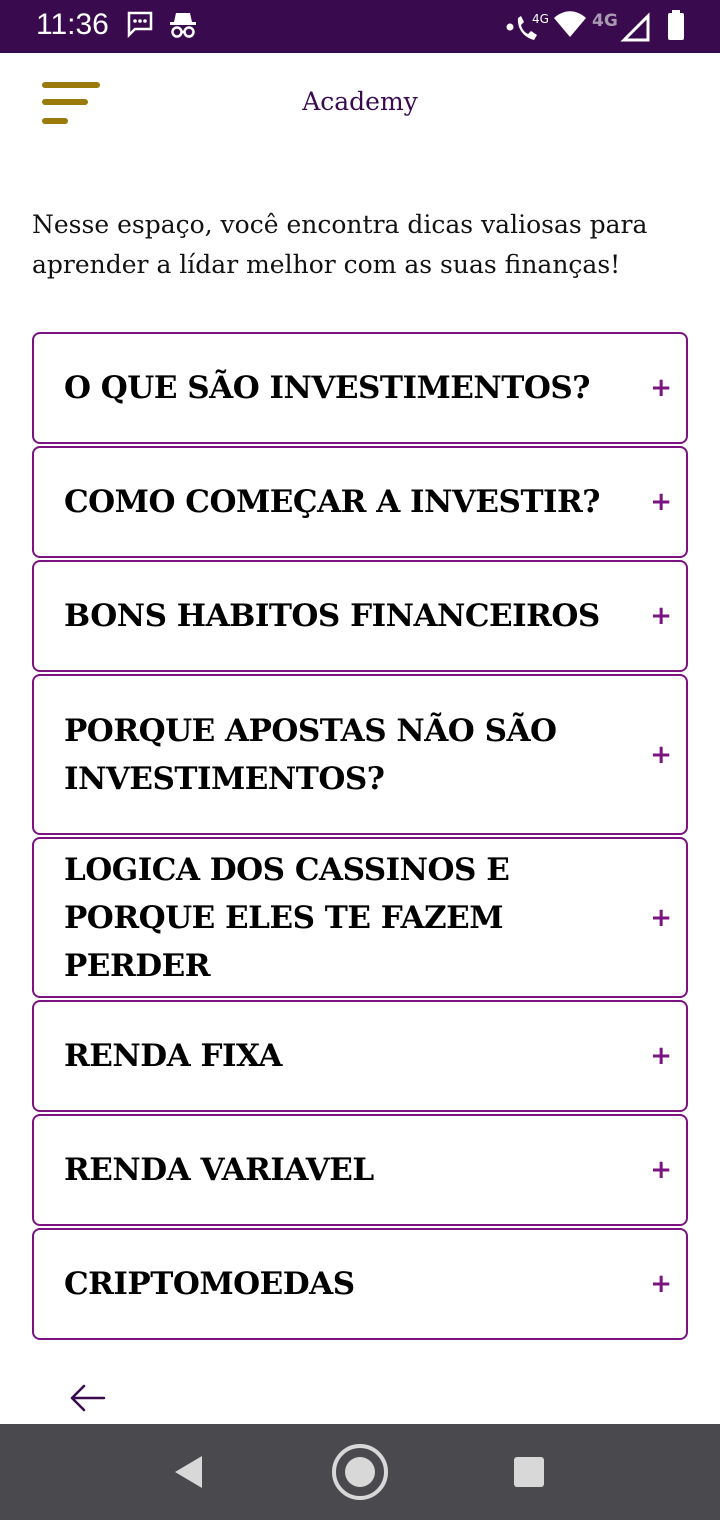 Image resolution: width=720 pixels, height=1520 pixels. I want to click on accordion-item-criptomoedas: CRIPTOMOEDAS +, so click(360, 1284).